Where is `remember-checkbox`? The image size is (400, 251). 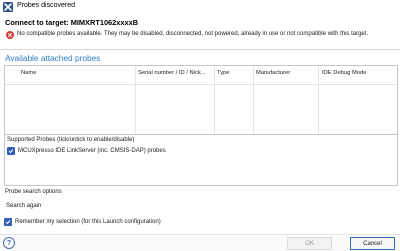 remember-checkbox is located at coordinates (8, 222).